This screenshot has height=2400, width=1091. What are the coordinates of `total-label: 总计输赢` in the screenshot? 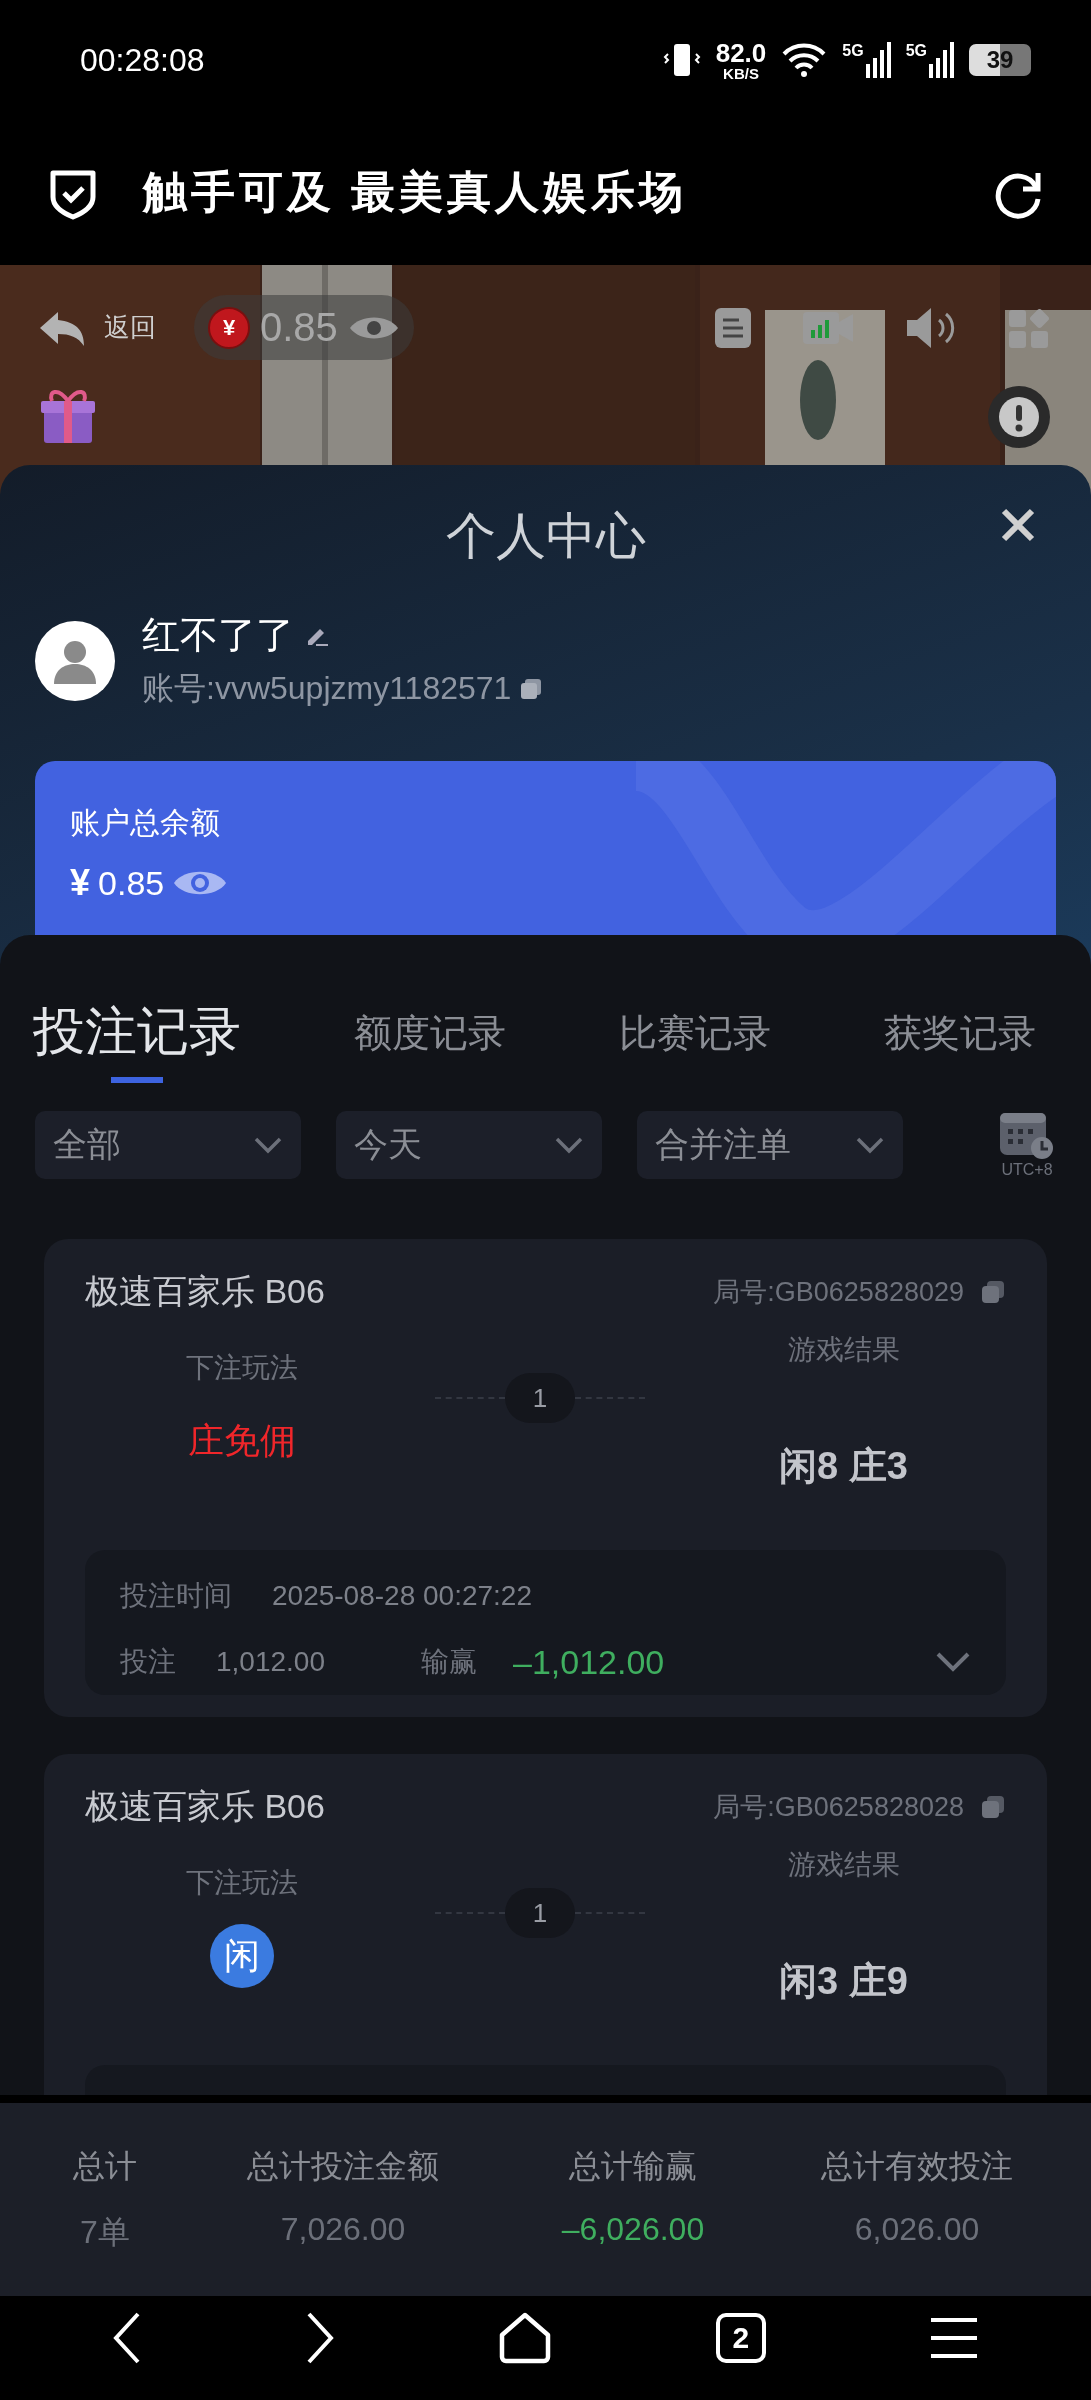 It's located at (633, 2166).